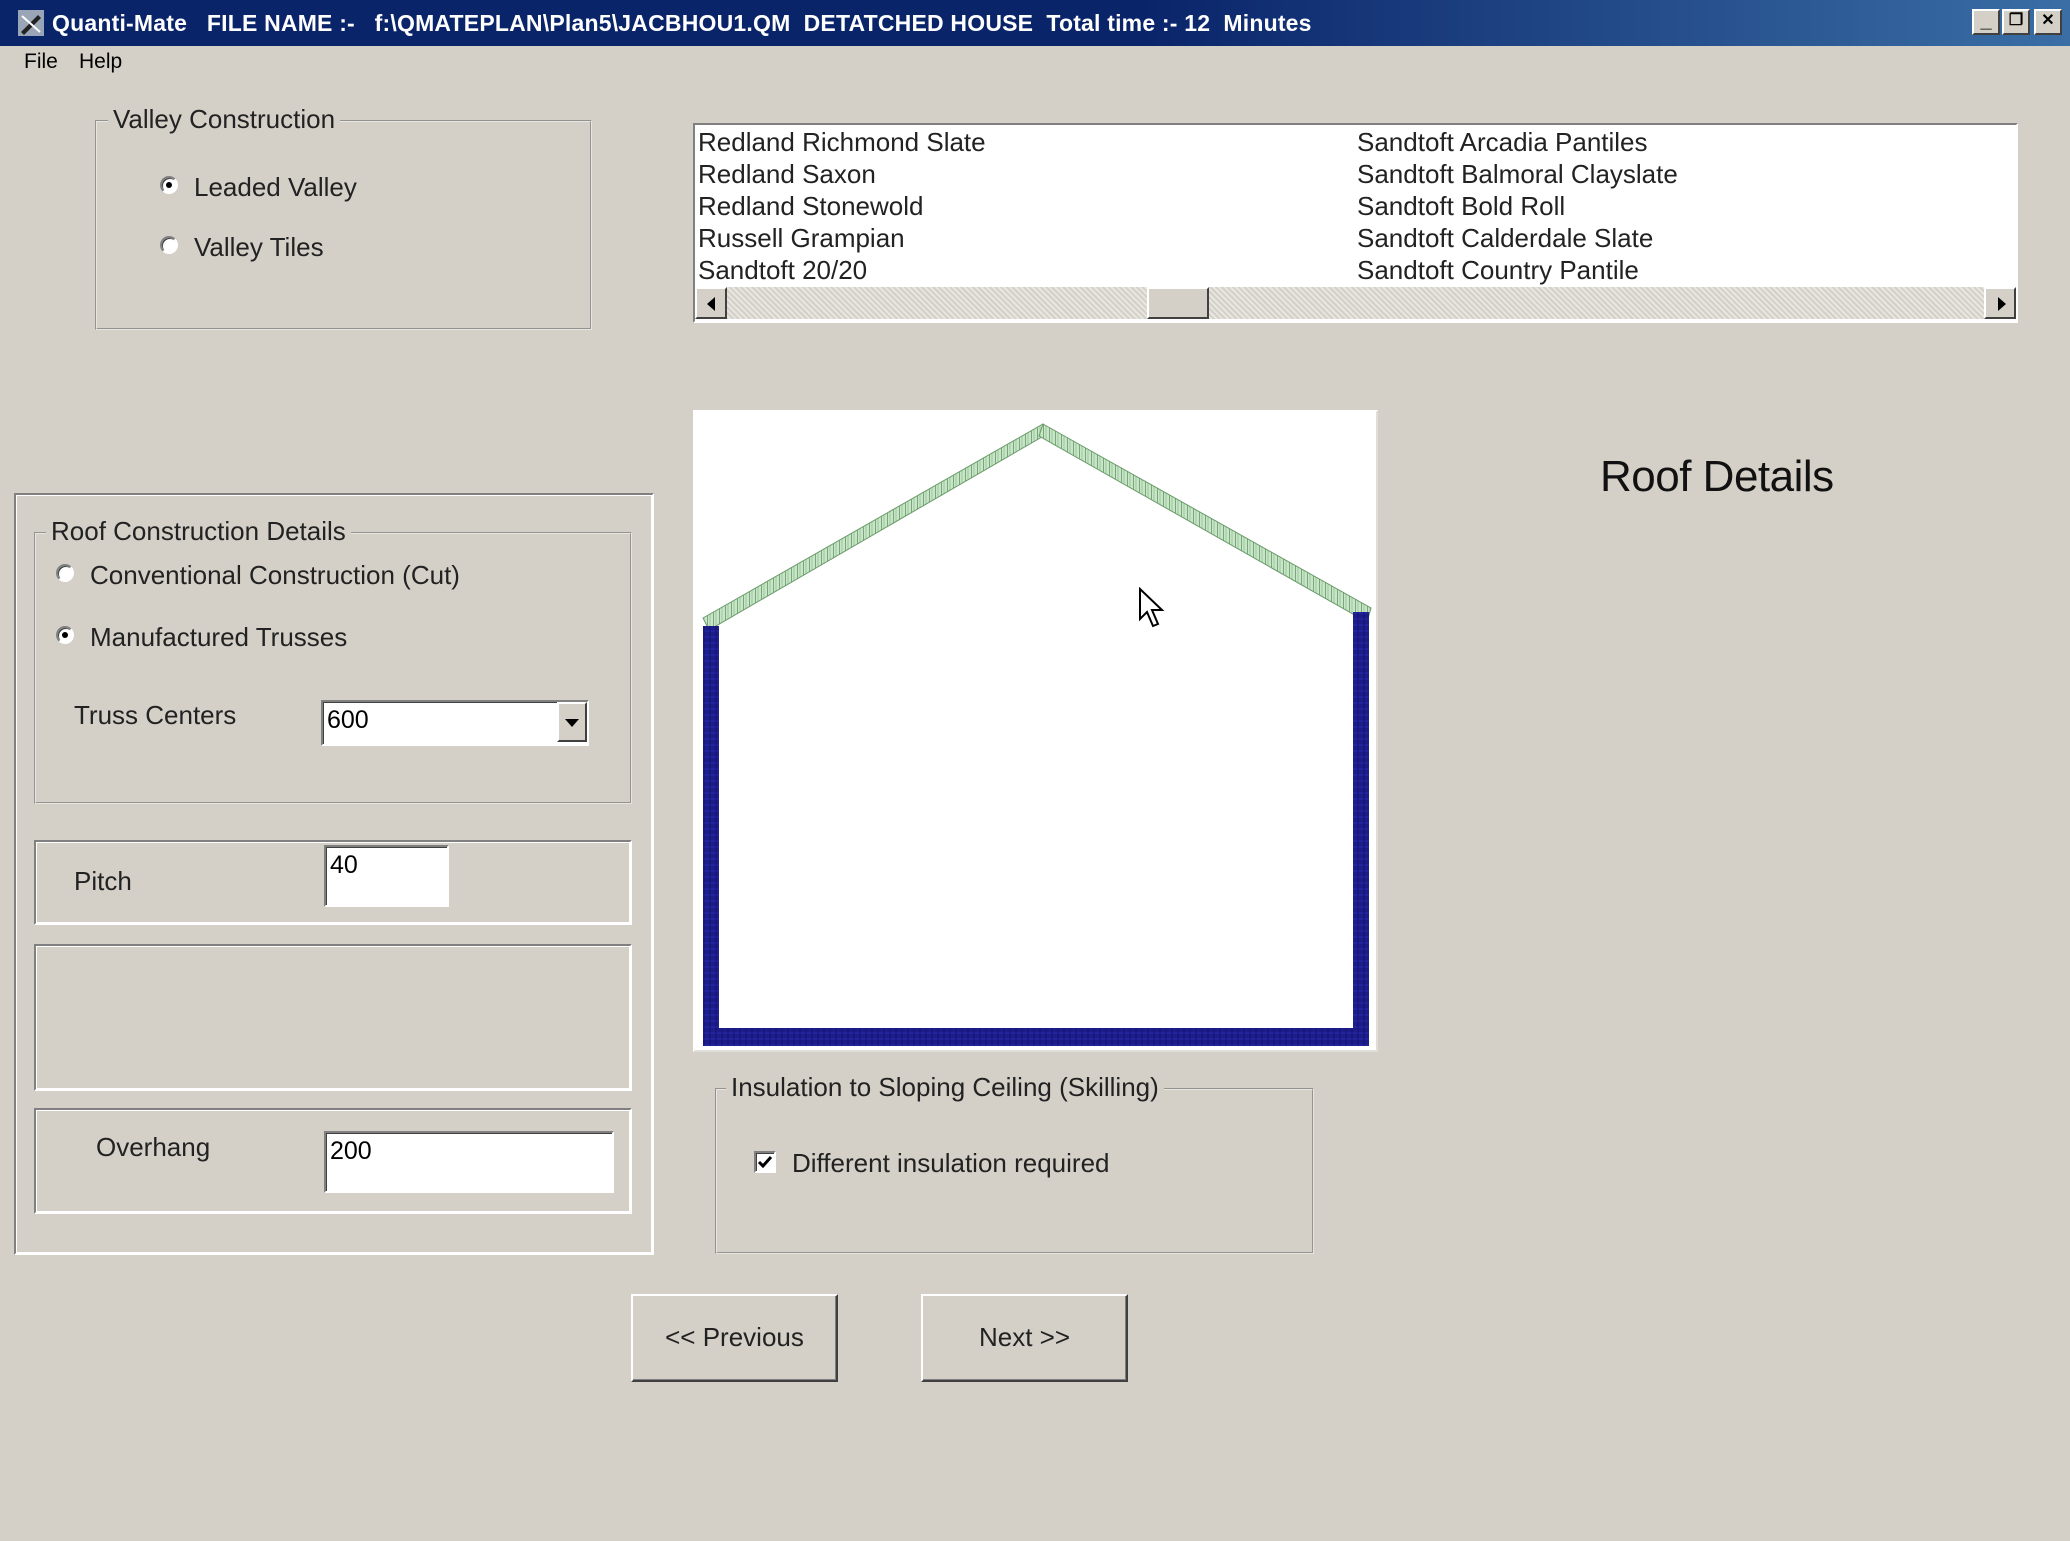 The width and height of the screenshot is (2070, 1541). What do you see at coordinates (469, 1162) in the screenshot?
I see `overhang-input: 200` at bounding box center [469, 1162].